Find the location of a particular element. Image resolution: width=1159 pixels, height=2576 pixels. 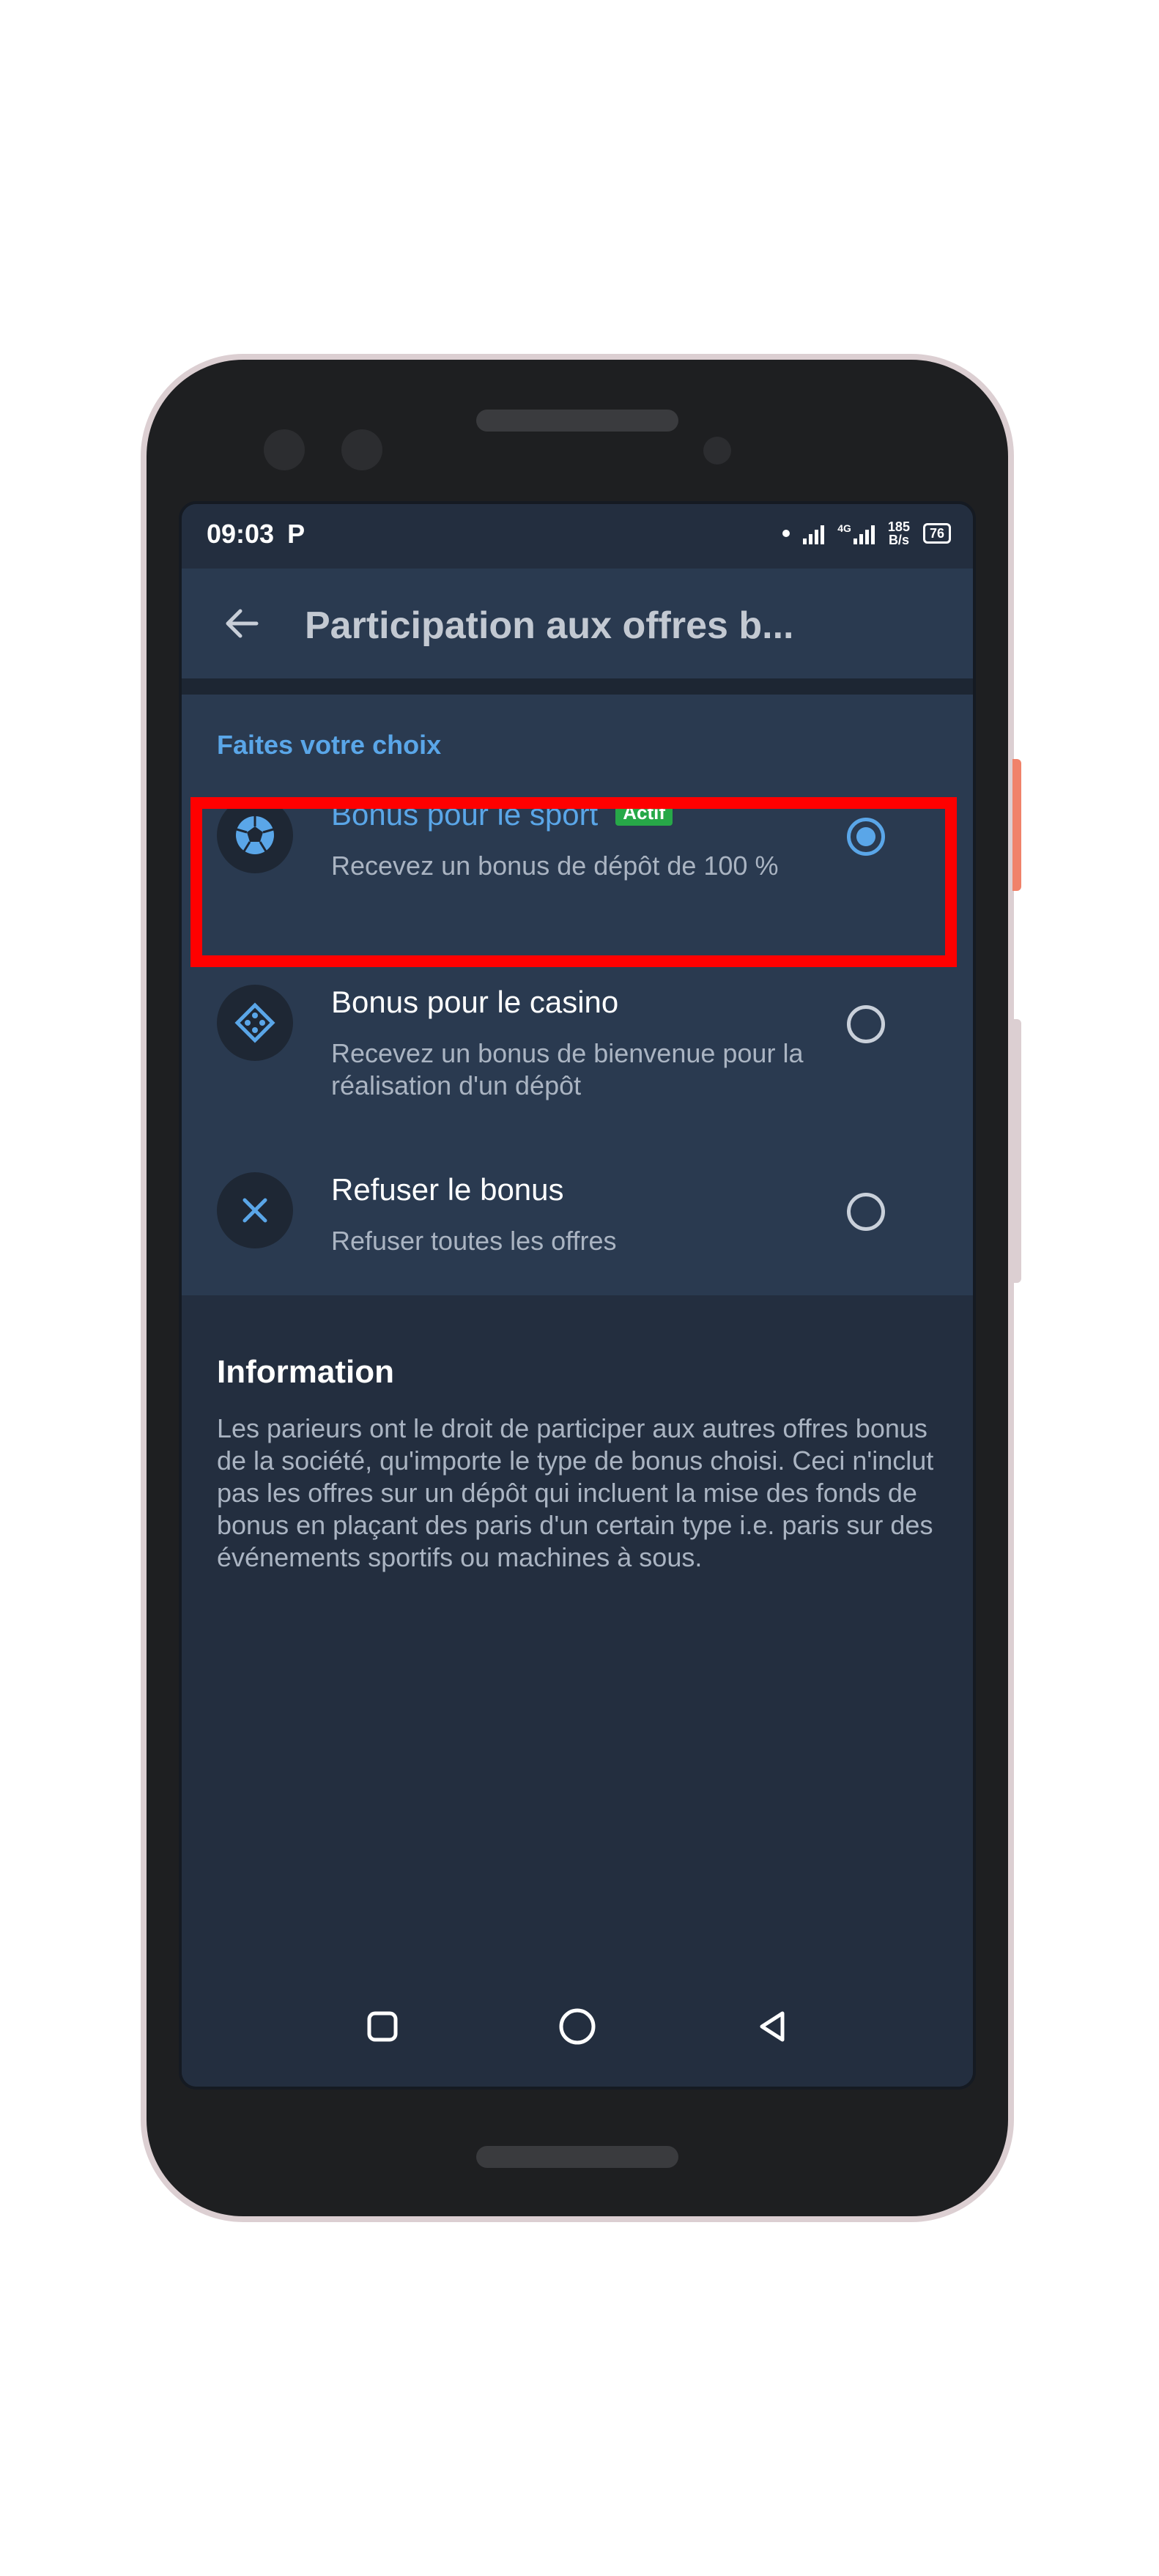

recent-apps-icon is located at coordinates (382, 2026).